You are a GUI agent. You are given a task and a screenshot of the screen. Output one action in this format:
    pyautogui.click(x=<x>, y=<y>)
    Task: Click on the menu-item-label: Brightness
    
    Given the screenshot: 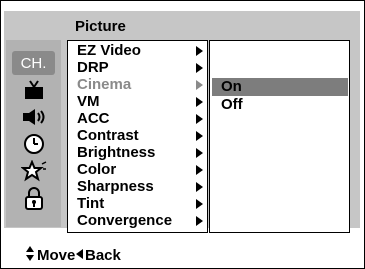 What is the action you would take?
    pyautogui.click(x=116, y=152)
    